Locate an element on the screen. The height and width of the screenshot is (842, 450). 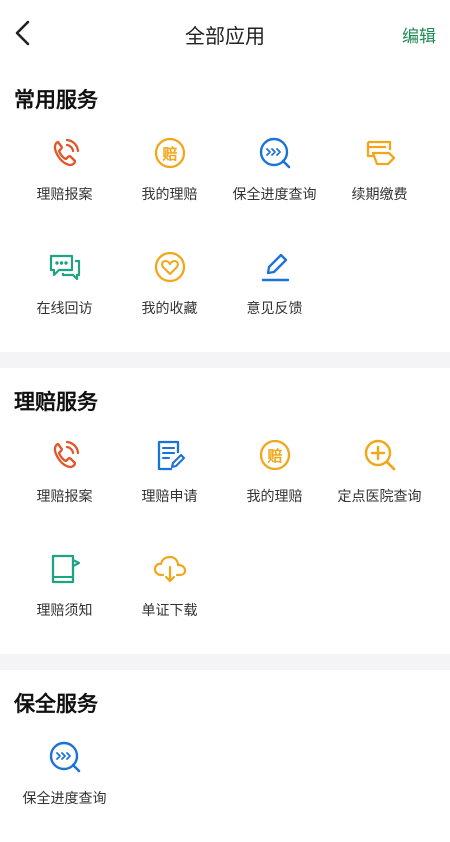
pen-icon is located at coordinates (275, 267).